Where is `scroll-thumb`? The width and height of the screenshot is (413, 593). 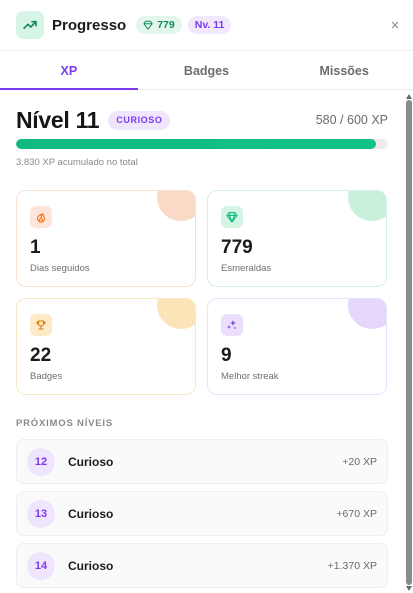
scroll-thumb is located at coordinates (409, 342).